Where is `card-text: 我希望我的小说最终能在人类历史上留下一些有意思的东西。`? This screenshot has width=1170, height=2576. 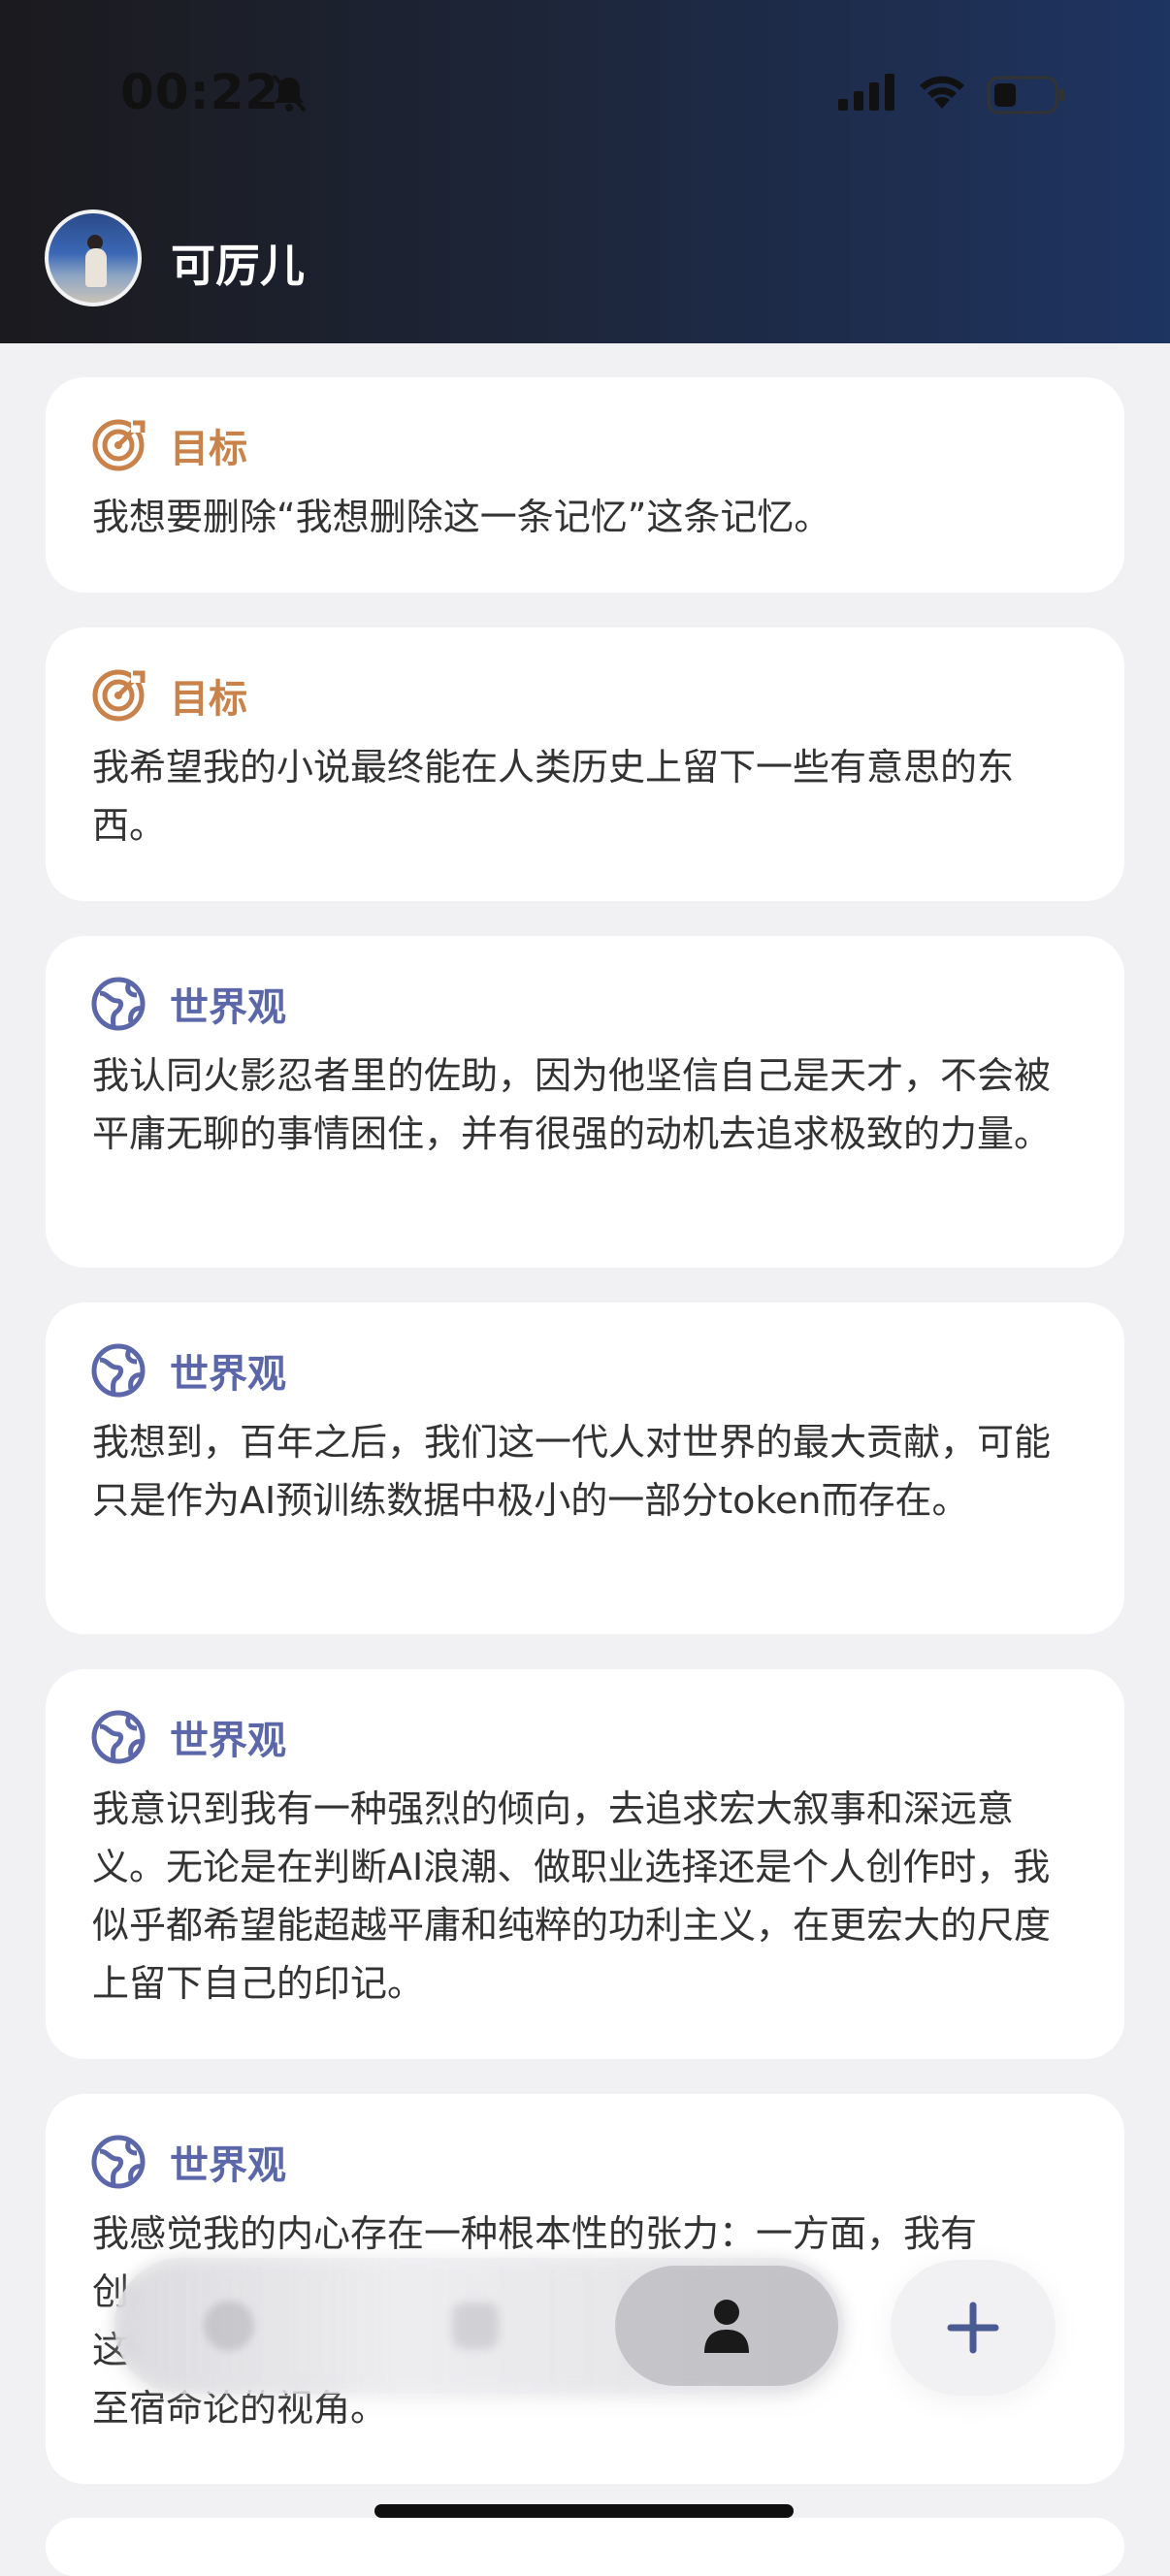 card-text: 我希望我的小说最终能在人类历史上留下一些有意思的东西。 is located at coordinates (553, 796).